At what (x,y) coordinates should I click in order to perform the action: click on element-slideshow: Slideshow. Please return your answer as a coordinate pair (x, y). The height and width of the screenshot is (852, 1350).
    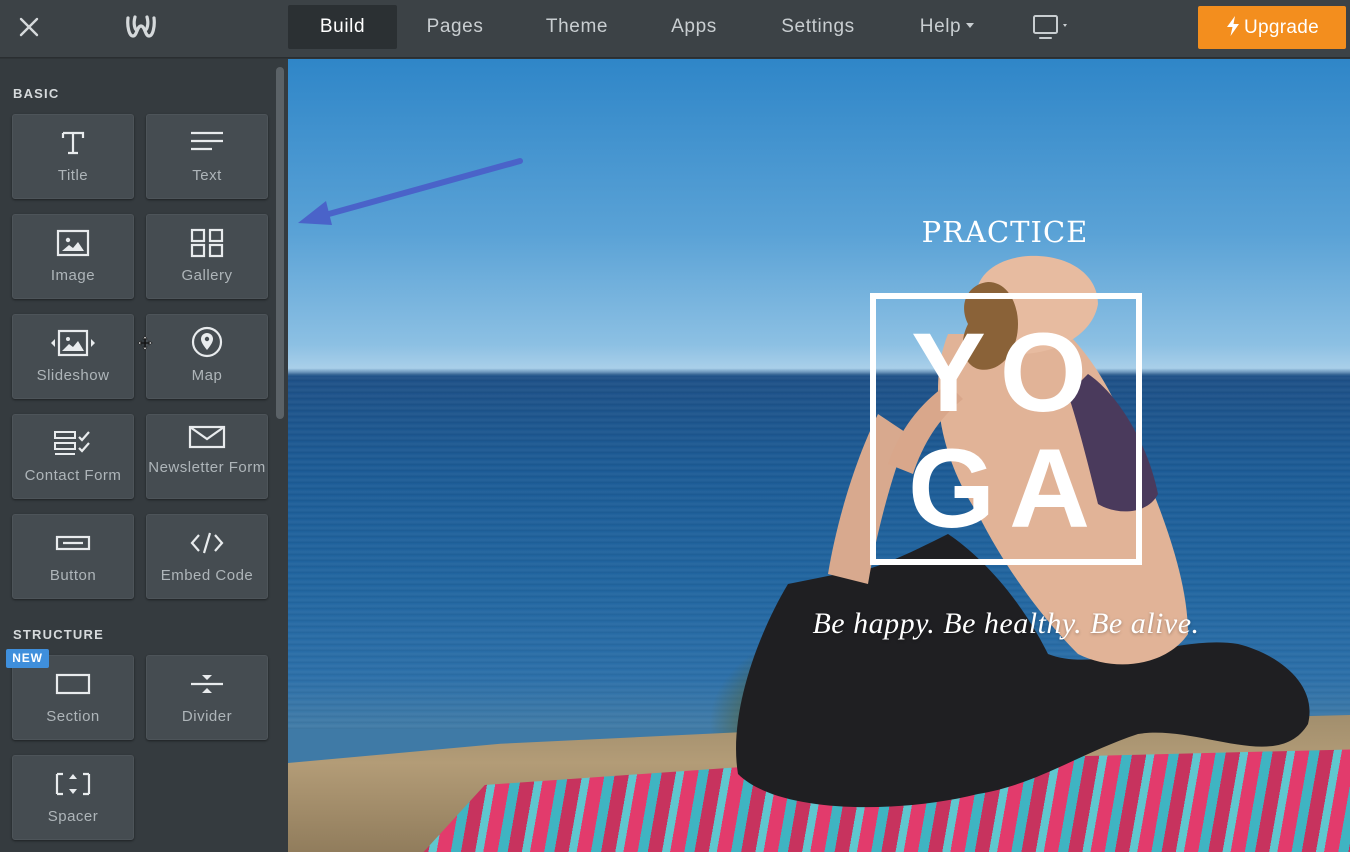
    Looking at the image, I should click on (73, 356).